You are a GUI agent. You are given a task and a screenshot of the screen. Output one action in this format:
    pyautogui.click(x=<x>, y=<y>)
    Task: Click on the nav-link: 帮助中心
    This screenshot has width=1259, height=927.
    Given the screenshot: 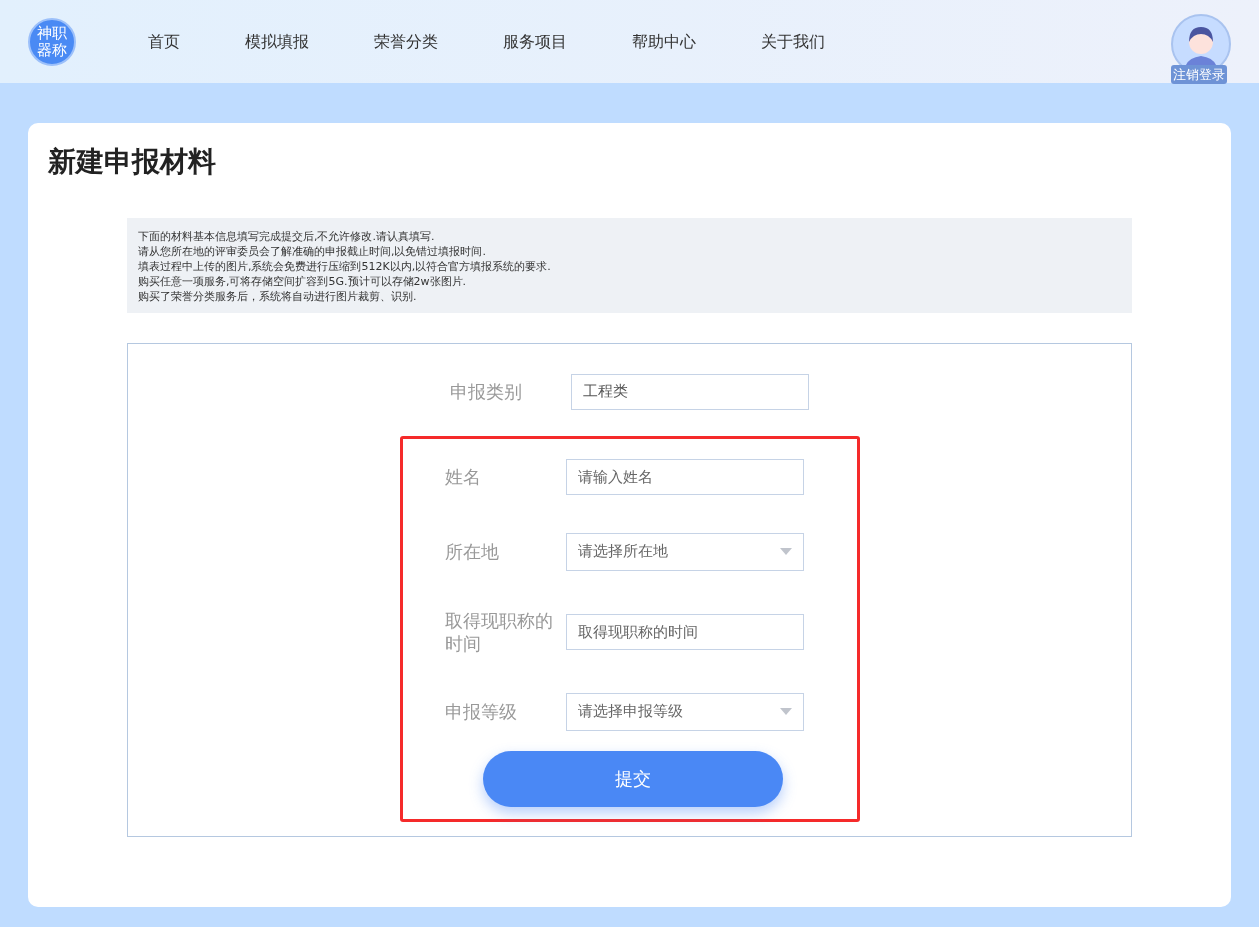 What is the action you would take?
    pyautogui.click(x=664, y=41)
    